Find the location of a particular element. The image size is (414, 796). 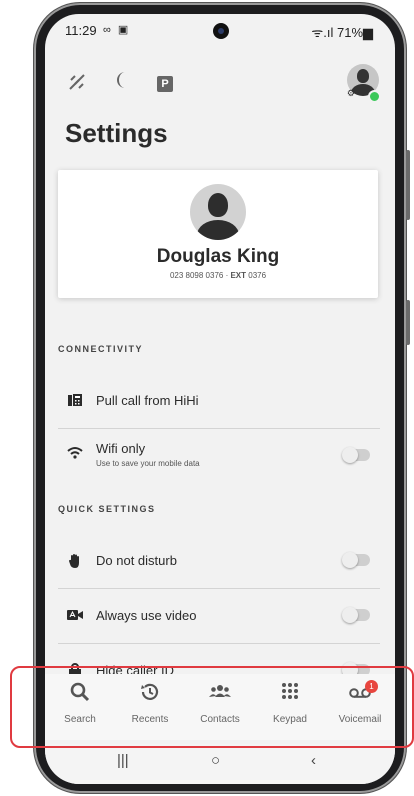

status-time: 11:29 is located at coordinates (81, 30).